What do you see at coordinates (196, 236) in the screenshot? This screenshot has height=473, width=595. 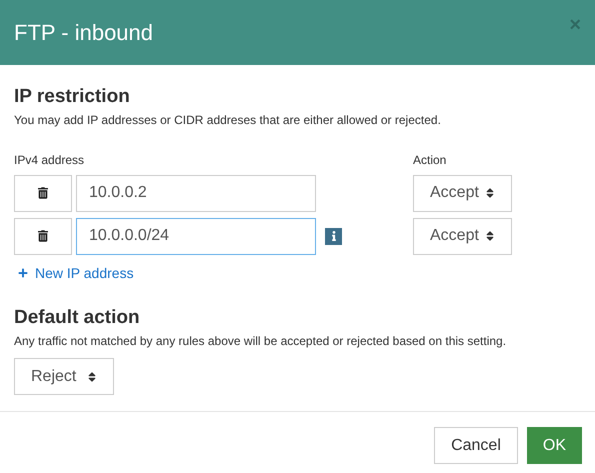 I see `ip-address-field: 10.0.0.0/24` at bounding box center [196, 236].